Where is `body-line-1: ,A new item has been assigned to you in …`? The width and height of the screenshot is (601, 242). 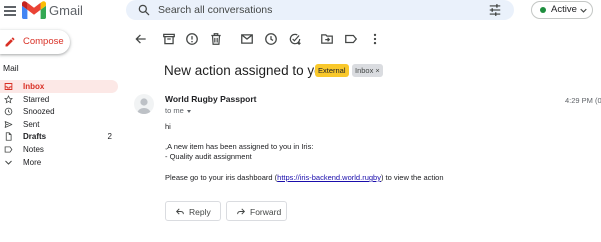
body-line-1: ,A new item has been assigned to you in … is located at coordinates (239, 146).